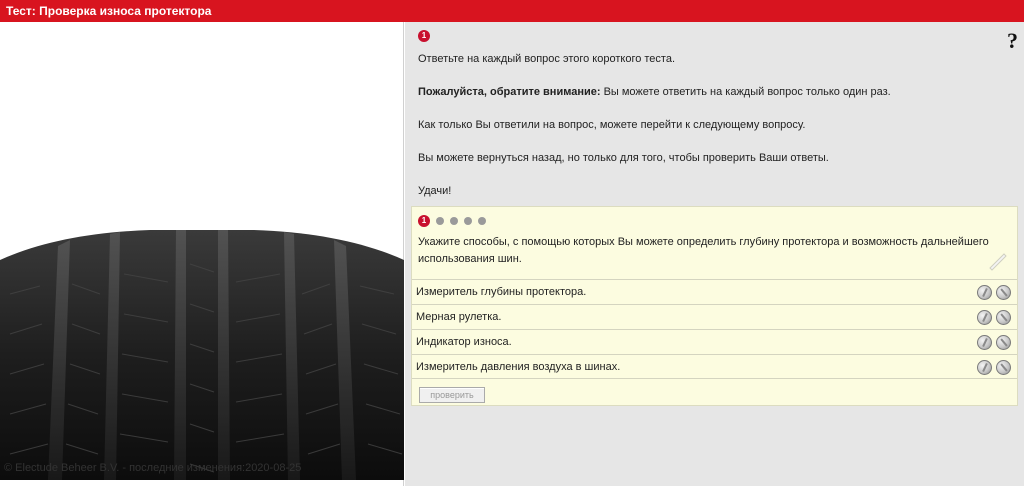 This screenshot has width=1024, height=486. What do you see at coordinates (714, 366) in the screenshot?
I see `answer-row: Измеритель давления воздуха в шинах.` at bounding box center [714, 366].